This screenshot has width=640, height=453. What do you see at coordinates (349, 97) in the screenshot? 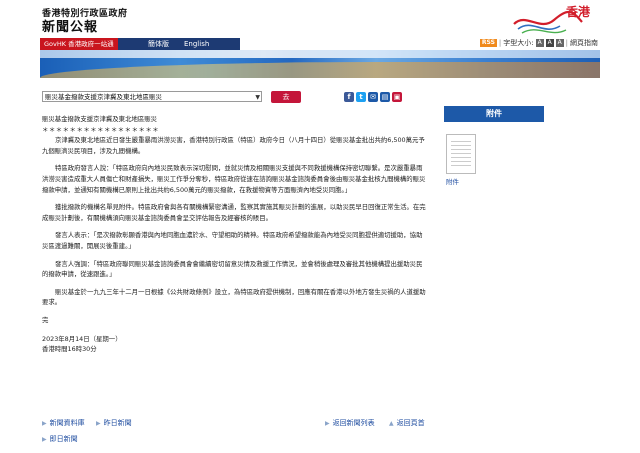
I see `facebook-icon: f` at bounding box center [349, 97].